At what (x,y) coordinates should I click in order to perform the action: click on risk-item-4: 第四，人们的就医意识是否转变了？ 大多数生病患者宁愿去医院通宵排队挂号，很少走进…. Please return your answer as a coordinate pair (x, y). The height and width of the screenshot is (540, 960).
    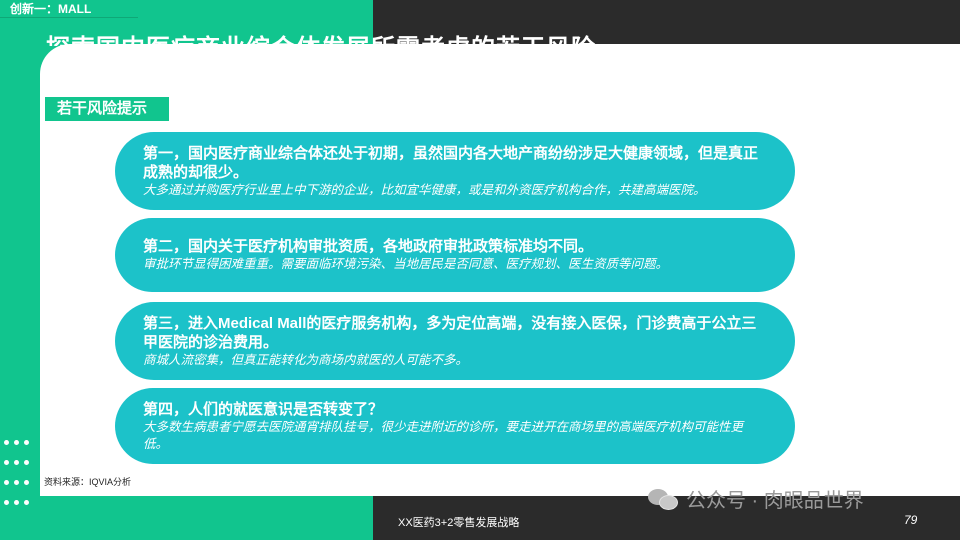
    Looking at the image, I should click on (455, 426).